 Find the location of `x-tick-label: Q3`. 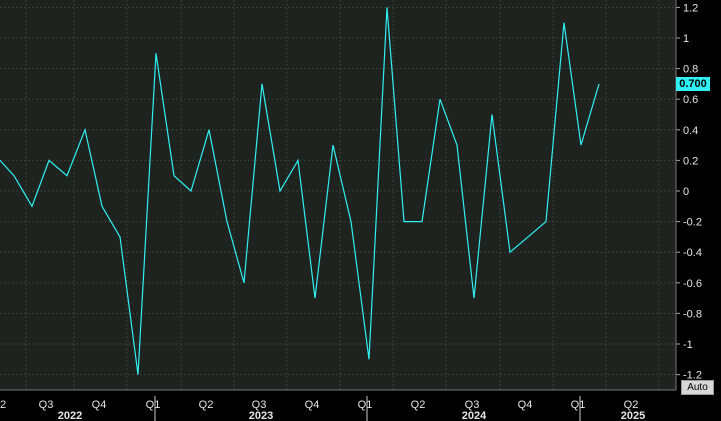

x-tick-label: Q3 is located at coordinates (46, 405).